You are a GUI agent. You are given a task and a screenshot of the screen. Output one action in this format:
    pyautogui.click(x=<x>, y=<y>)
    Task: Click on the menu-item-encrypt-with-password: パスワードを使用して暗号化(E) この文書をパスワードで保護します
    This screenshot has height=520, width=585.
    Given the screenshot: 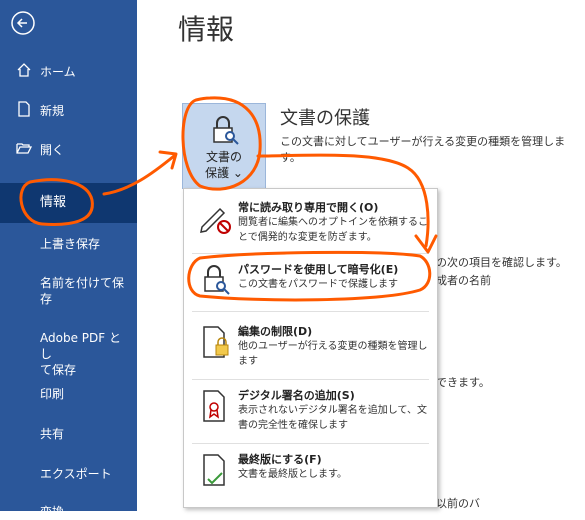 What is the action you would take?
    pyautogui.click(x=310, y=281)
    